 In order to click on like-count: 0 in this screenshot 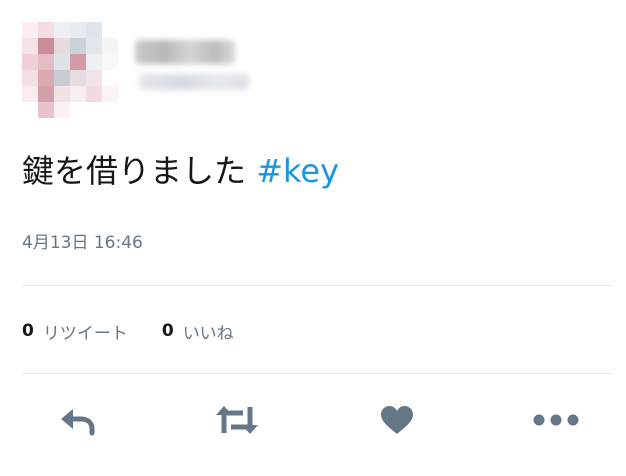, I will do `click(167, 331)`.